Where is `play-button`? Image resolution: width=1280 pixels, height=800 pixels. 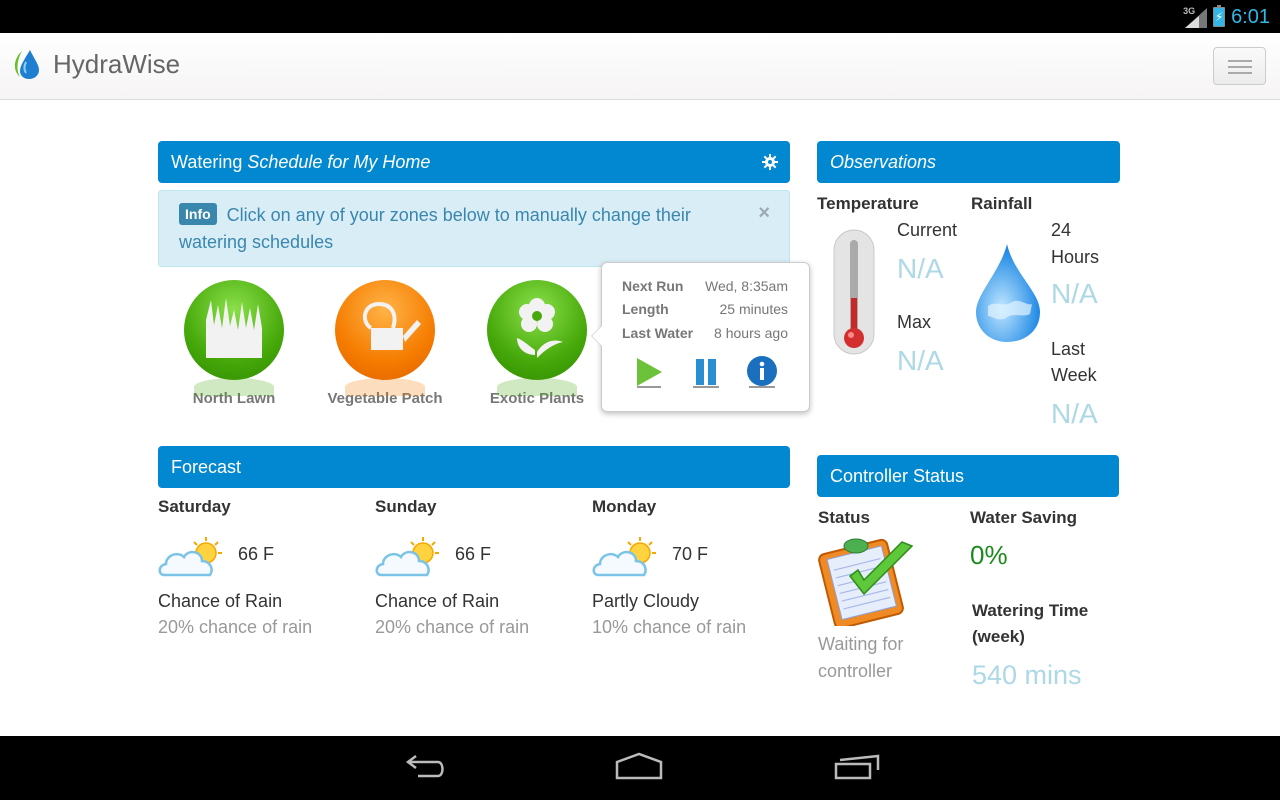
play-button is located at coordinates (649, 372).